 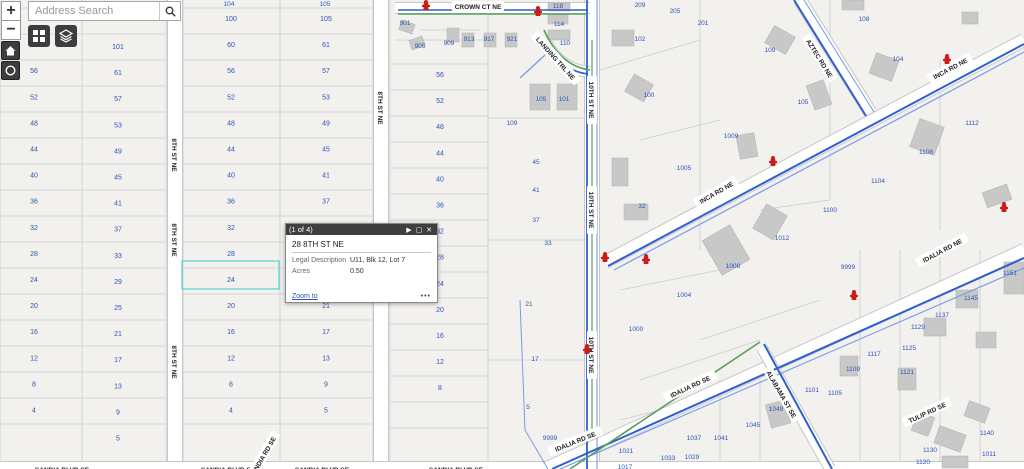 I want to click on parcel-number: 1100, so click(x=830, y=210).